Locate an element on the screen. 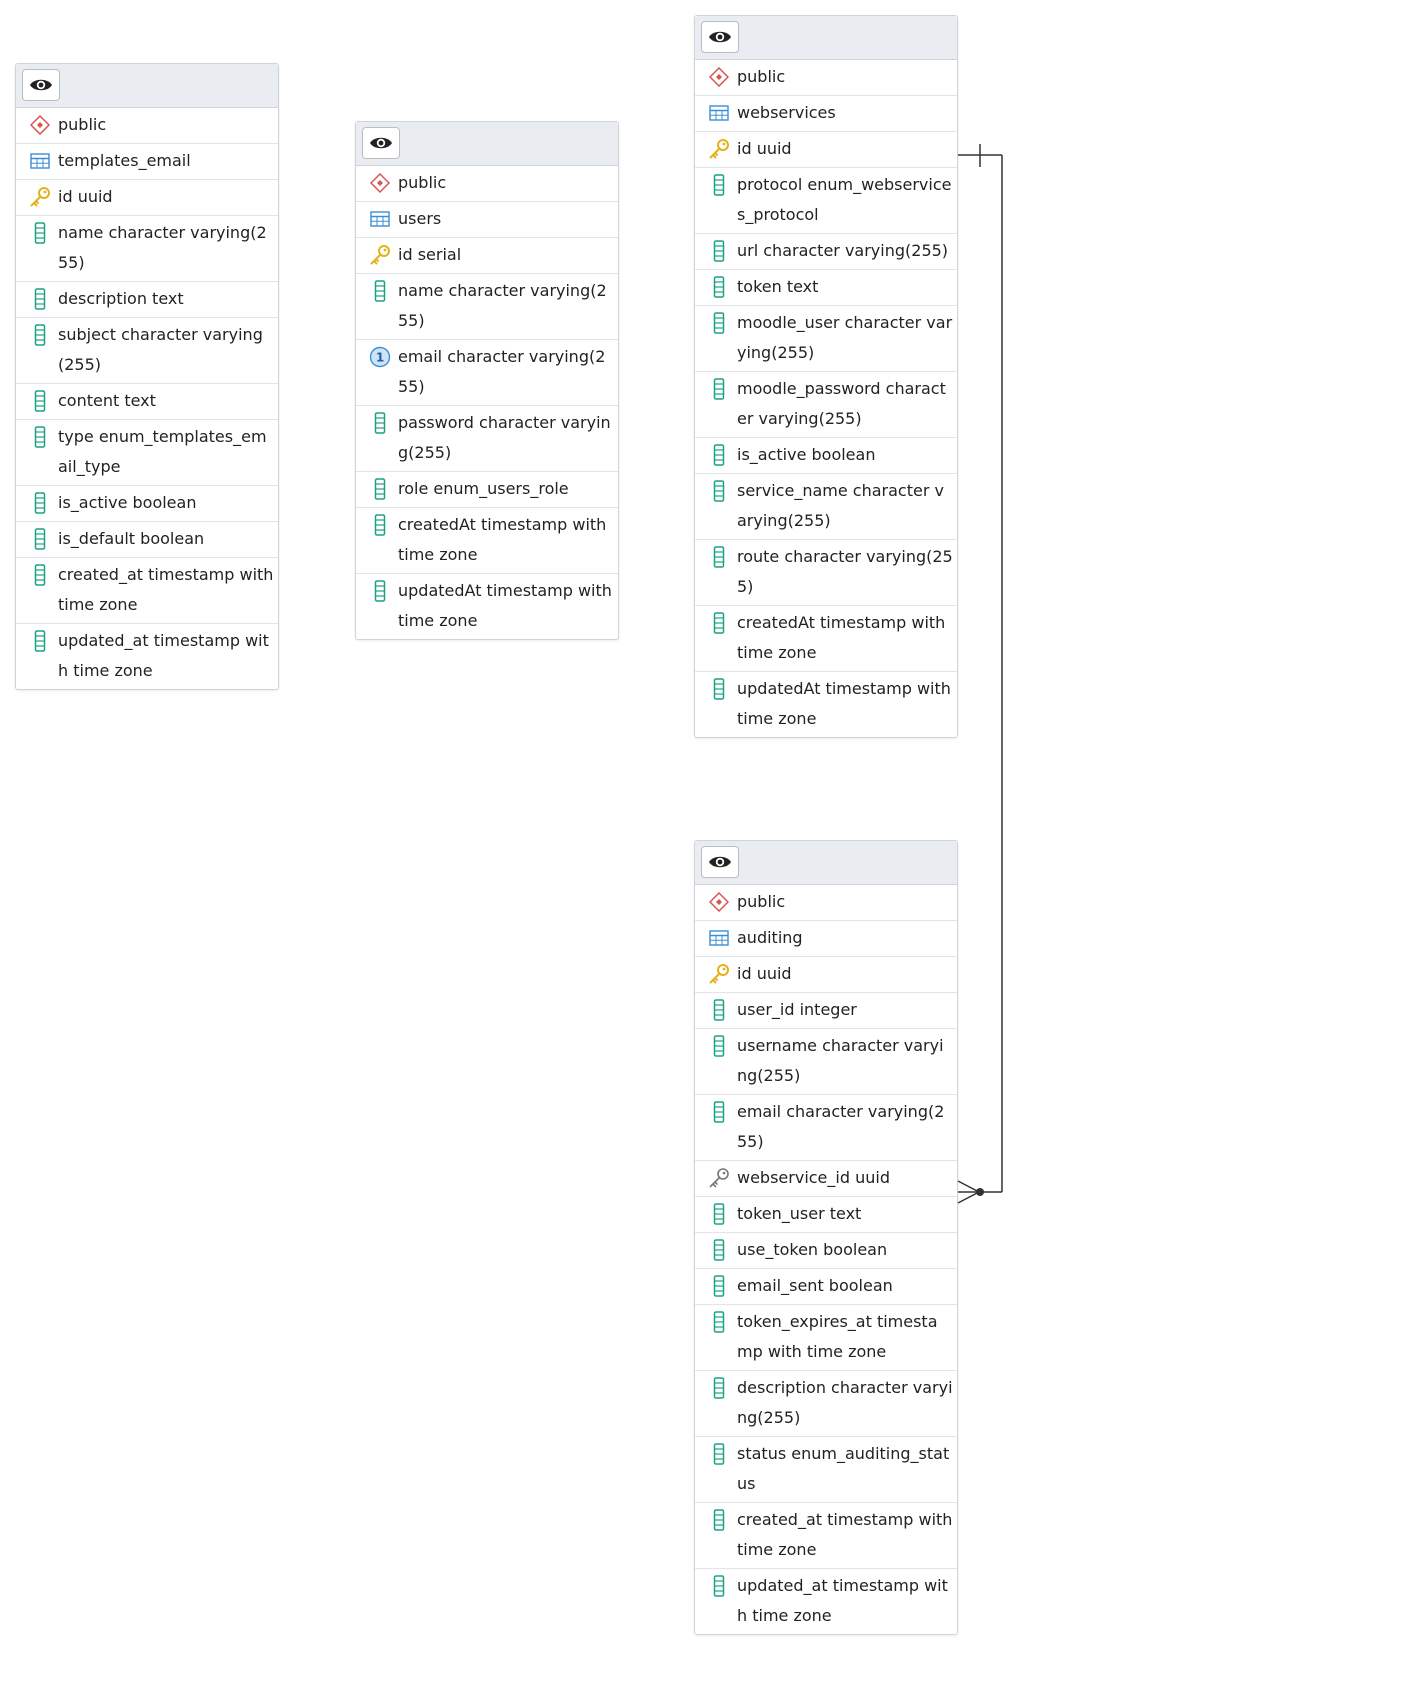 The image size is (1413, 1696). column-row-label: description text is located at coordinates (121, 298).